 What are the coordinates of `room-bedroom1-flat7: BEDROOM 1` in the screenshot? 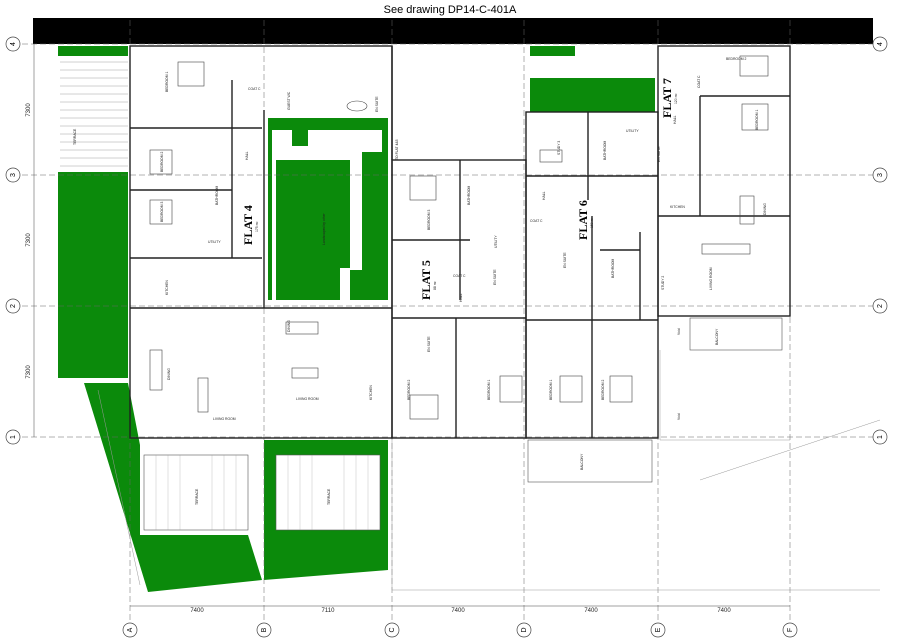 It's located at (757, 120).